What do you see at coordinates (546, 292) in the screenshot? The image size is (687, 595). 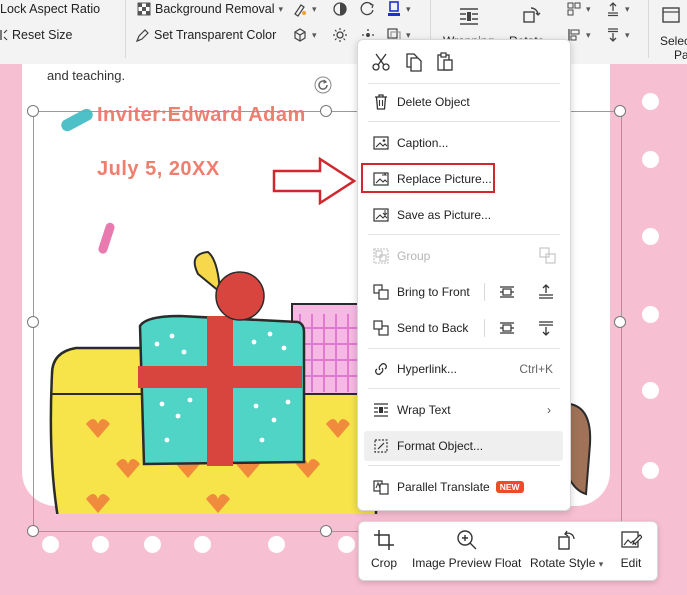 I see `bring-forward-layer-button` at bounding box center [546, 292].